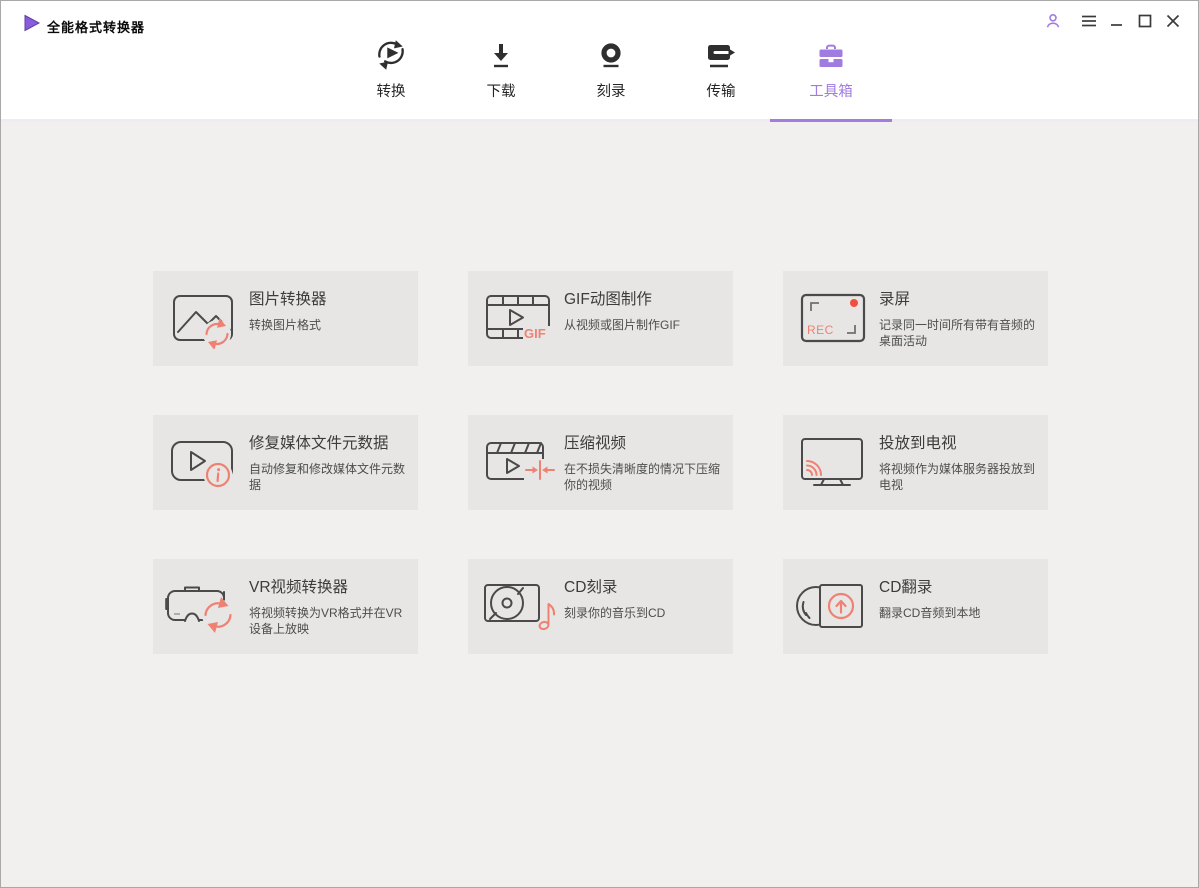 This screenshot has width=1199, height=888. What do you see at coordinates (391, 55) in the screenshot?
I see `convert-icon` at bounding box center [391, 55].